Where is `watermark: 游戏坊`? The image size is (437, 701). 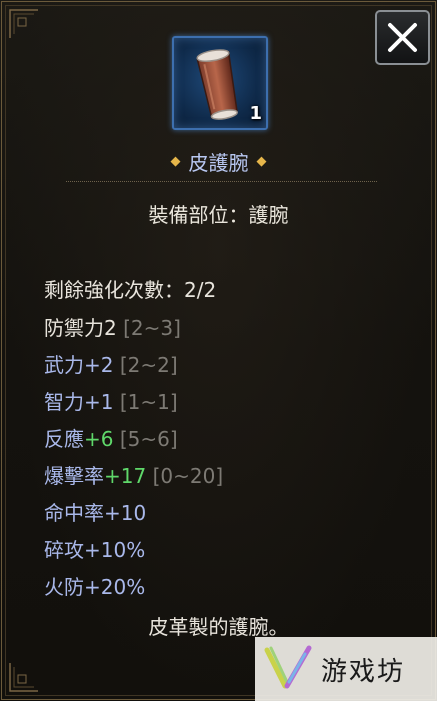 watermark: 游戏坊 is located at coordinates (346, 669).